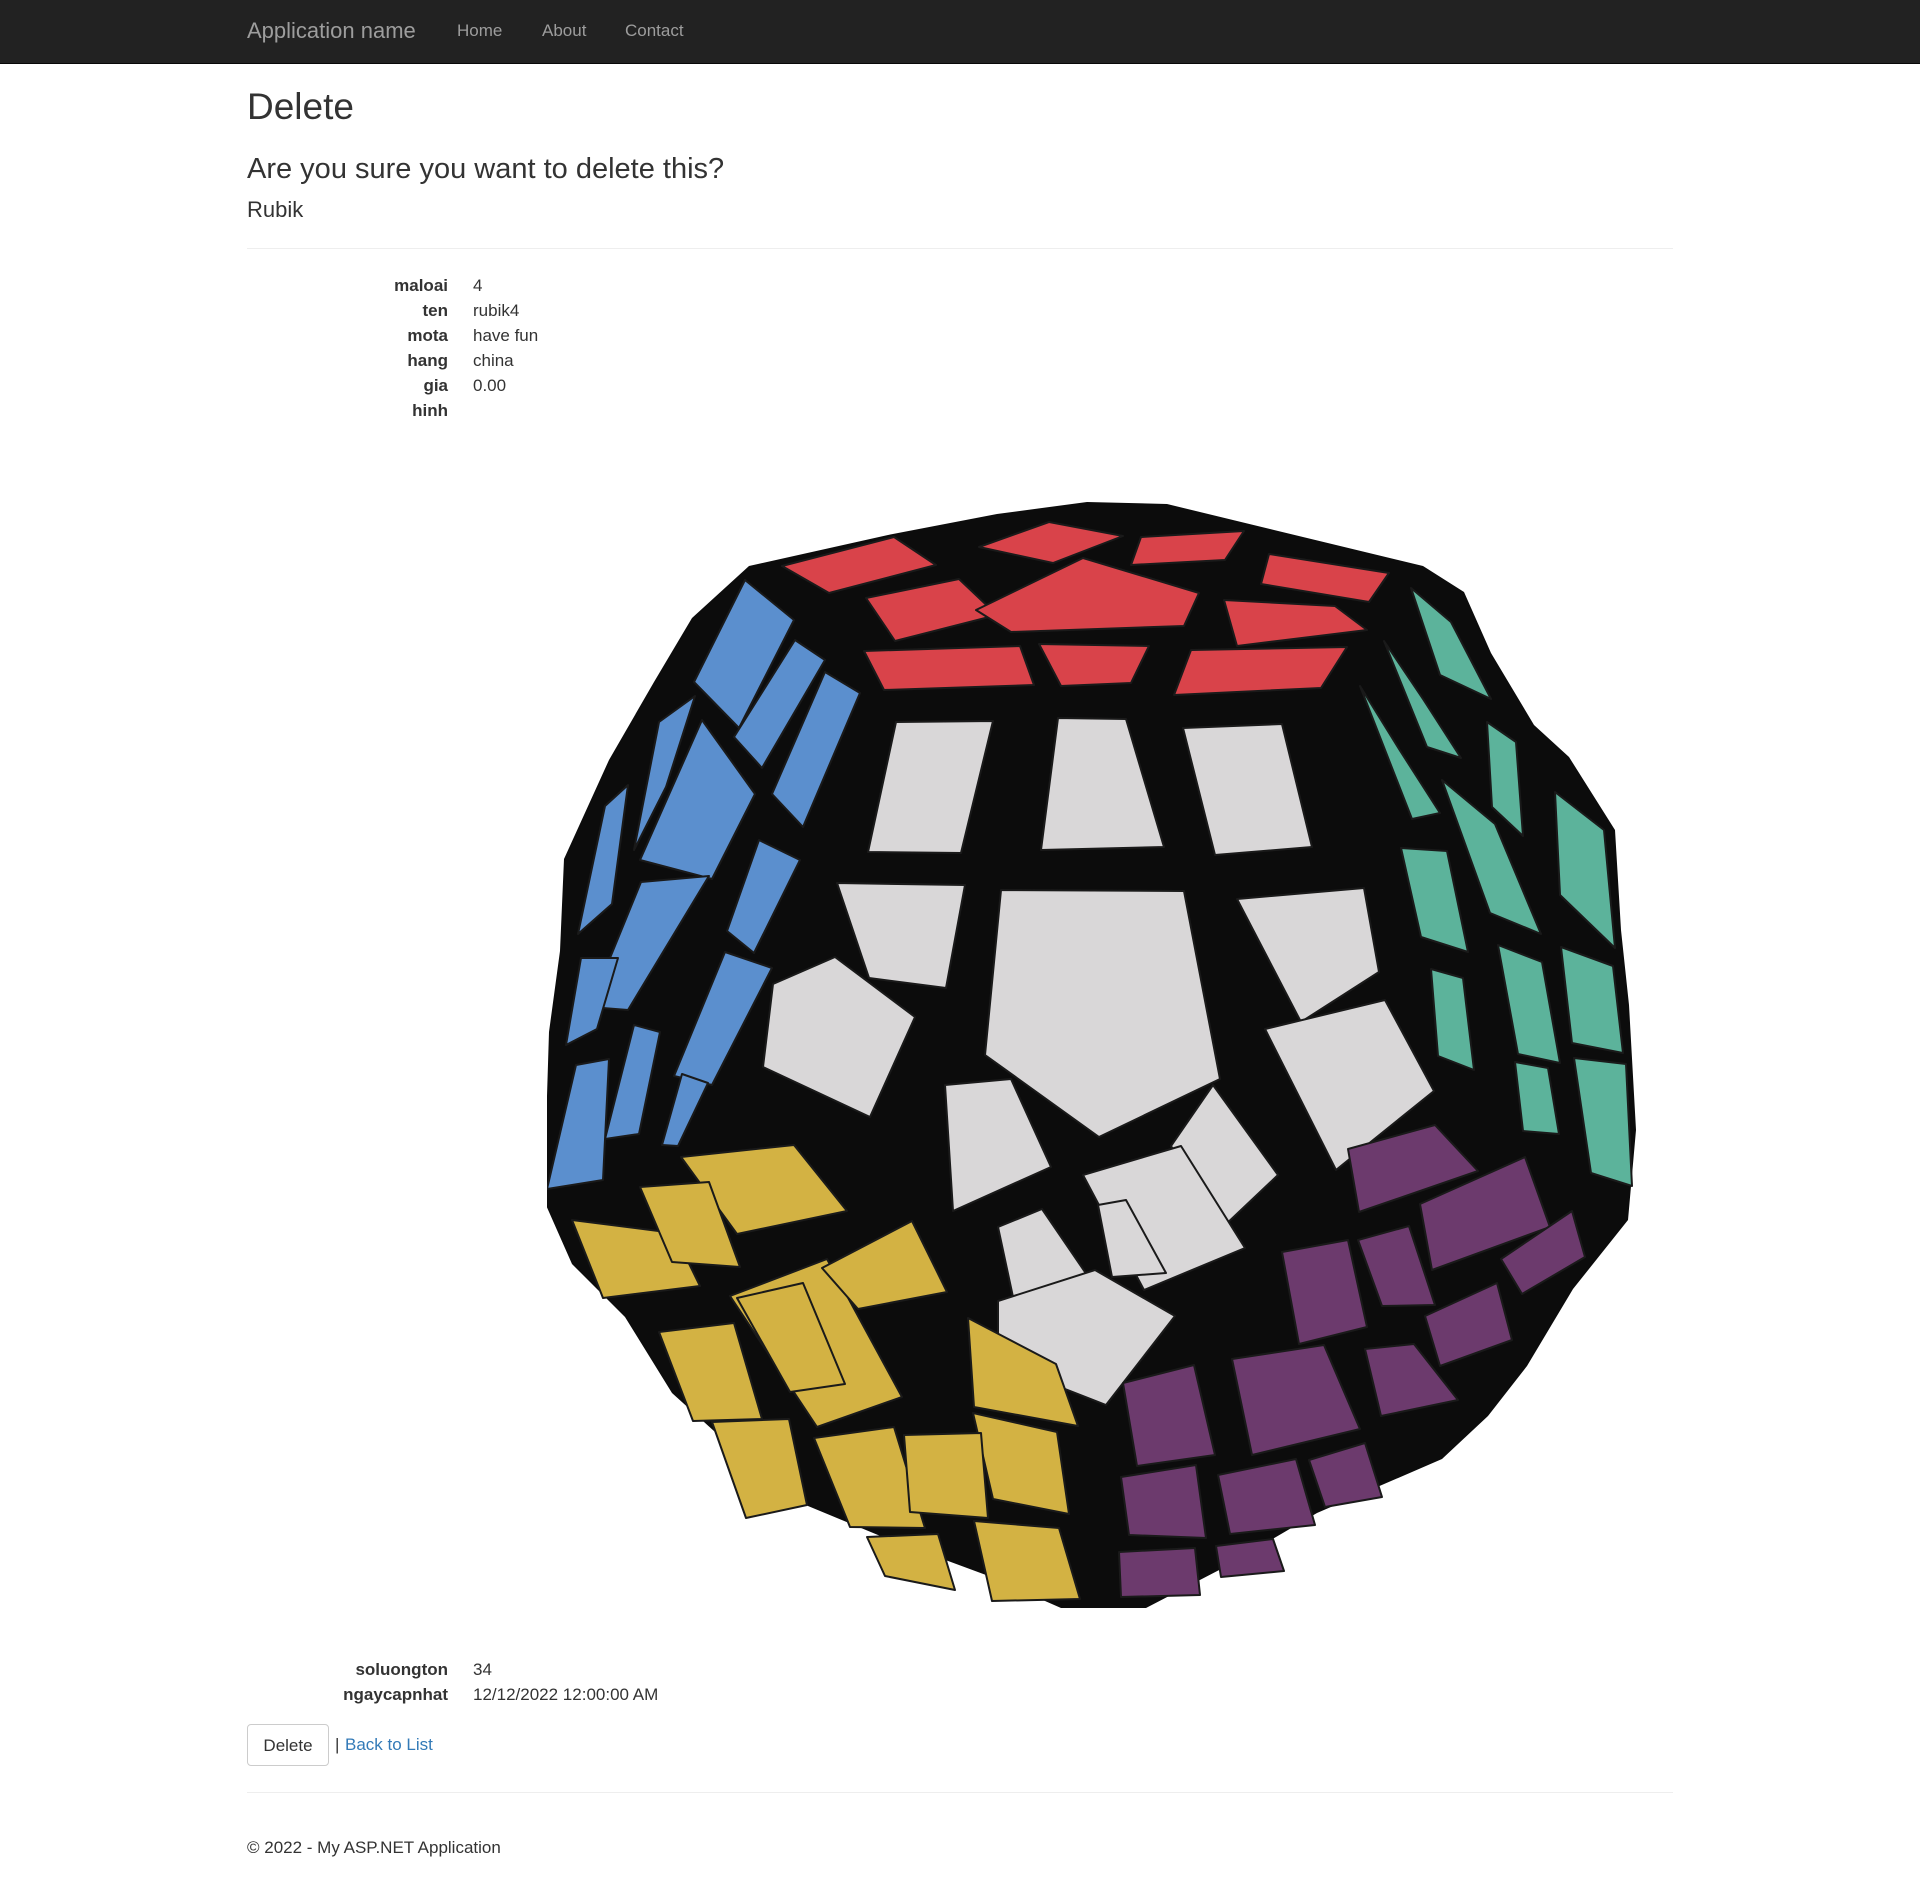  Describe the element at coordinates (960, 285) in the screenshot. I see `detail-row-maloai: maloai 4` at that location.